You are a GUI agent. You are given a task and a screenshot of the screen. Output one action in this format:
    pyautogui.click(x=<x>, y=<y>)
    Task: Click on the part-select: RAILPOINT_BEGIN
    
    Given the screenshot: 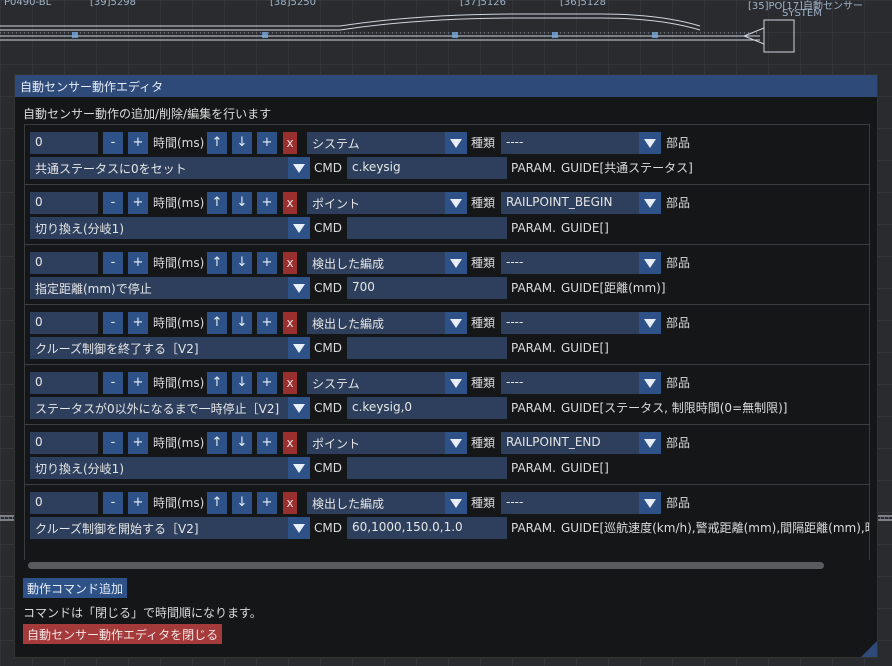 What is the action you would take?
    pyautogui.click(x=581, y=203)
    